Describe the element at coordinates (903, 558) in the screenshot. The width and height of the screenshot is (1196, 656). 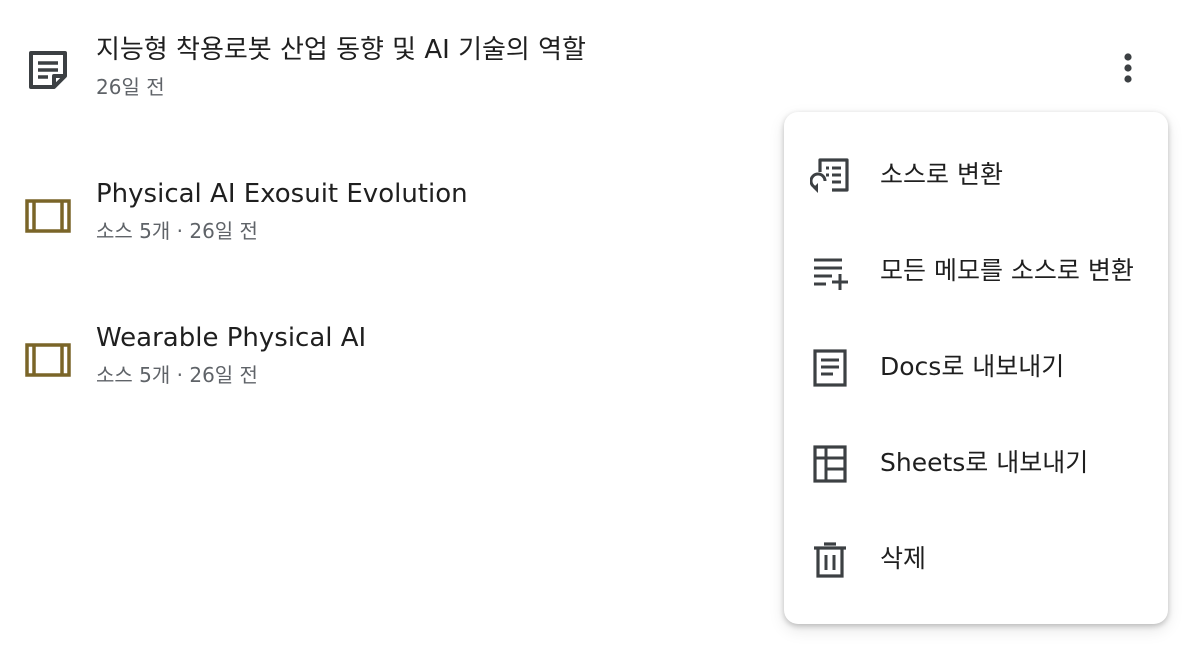
I see `menu-item-label: 삭제` at that location.